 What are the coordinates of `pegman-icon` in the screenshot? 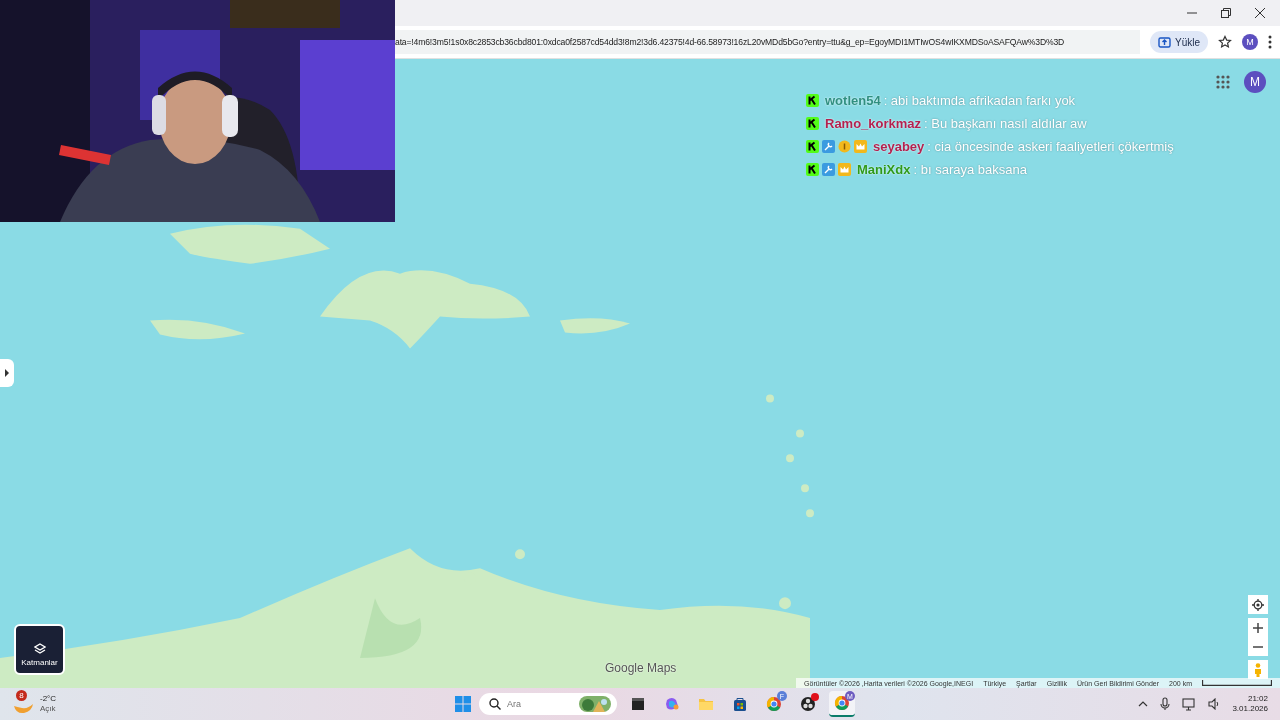 It's located at (1258, 669).